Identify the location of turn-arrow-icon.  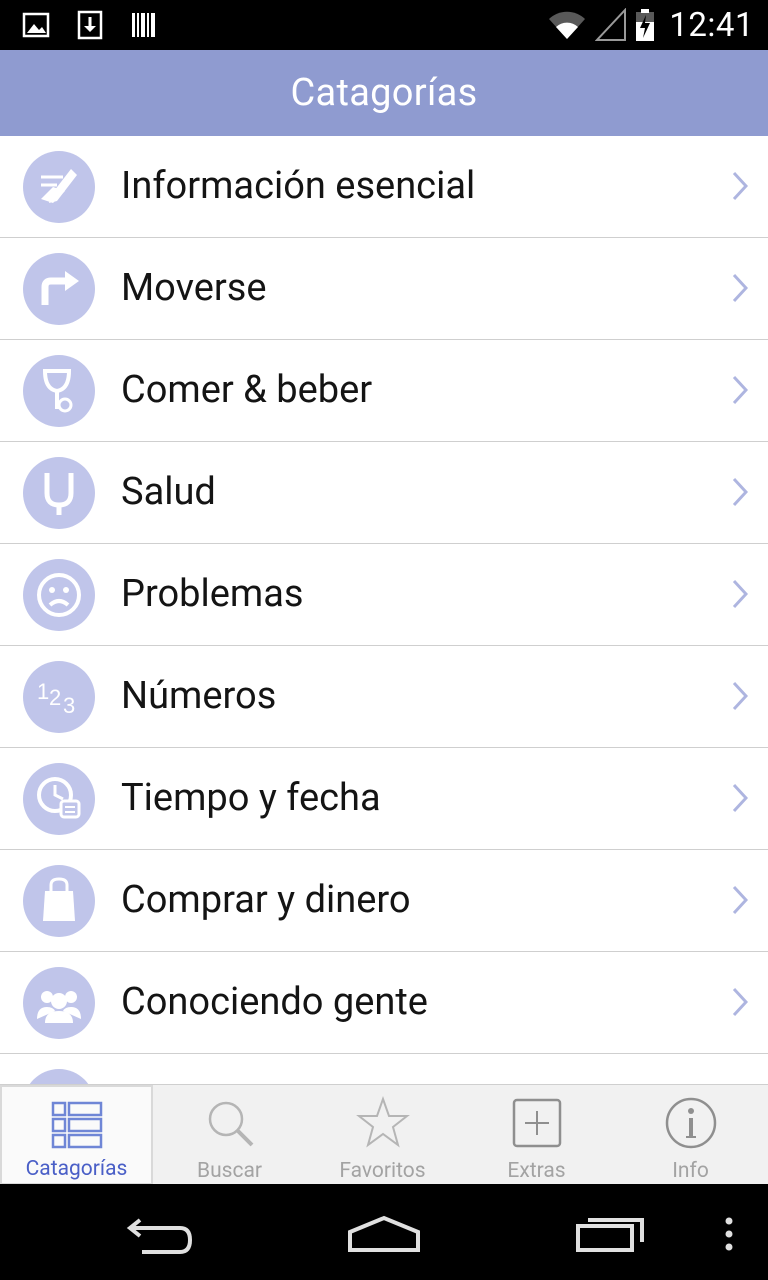
(59, 289).